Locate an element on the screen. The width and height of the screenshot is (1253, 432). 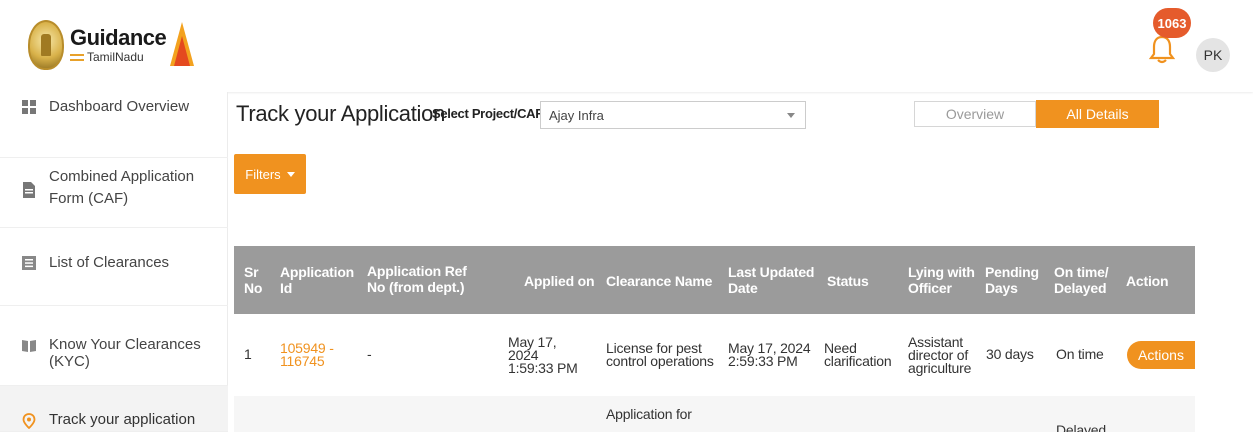
cell-on-time: On time is located at coordinates (1080, 354).